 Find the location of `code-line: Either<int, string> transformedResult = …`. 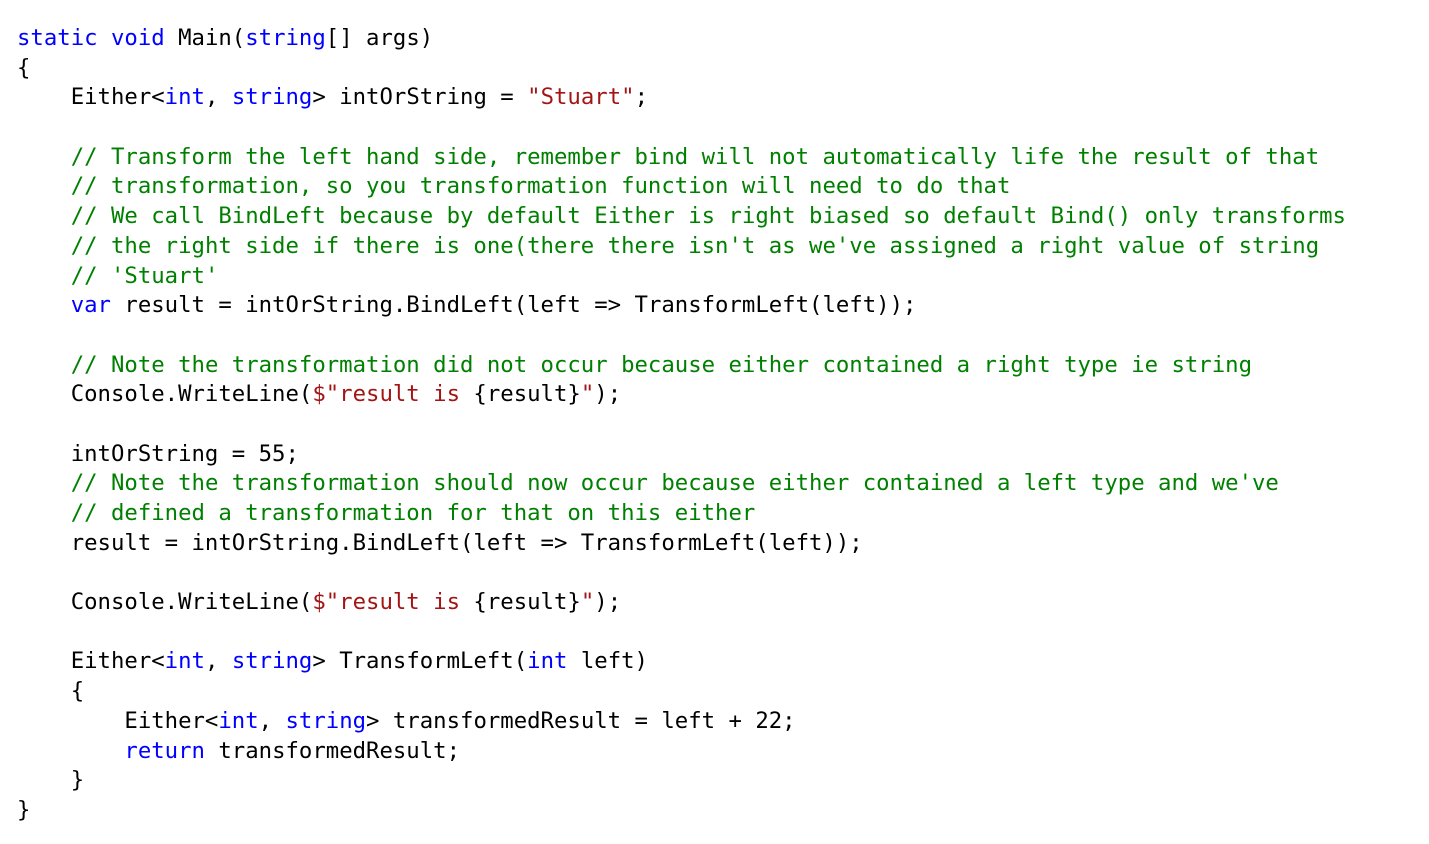

code-line: Either<int, string> transformedResult = … is located at coordinates (719, 722).